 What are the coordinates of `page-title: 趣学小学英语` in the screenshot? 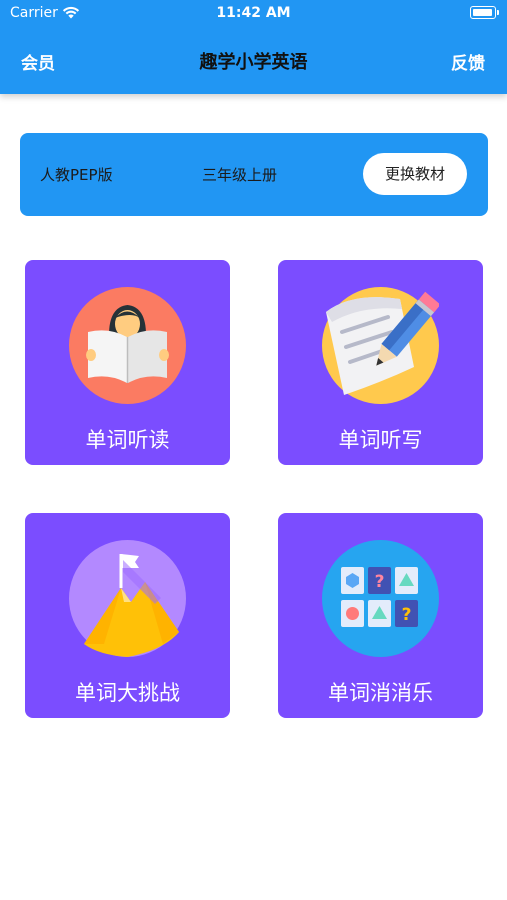 It's located at (253, 62).